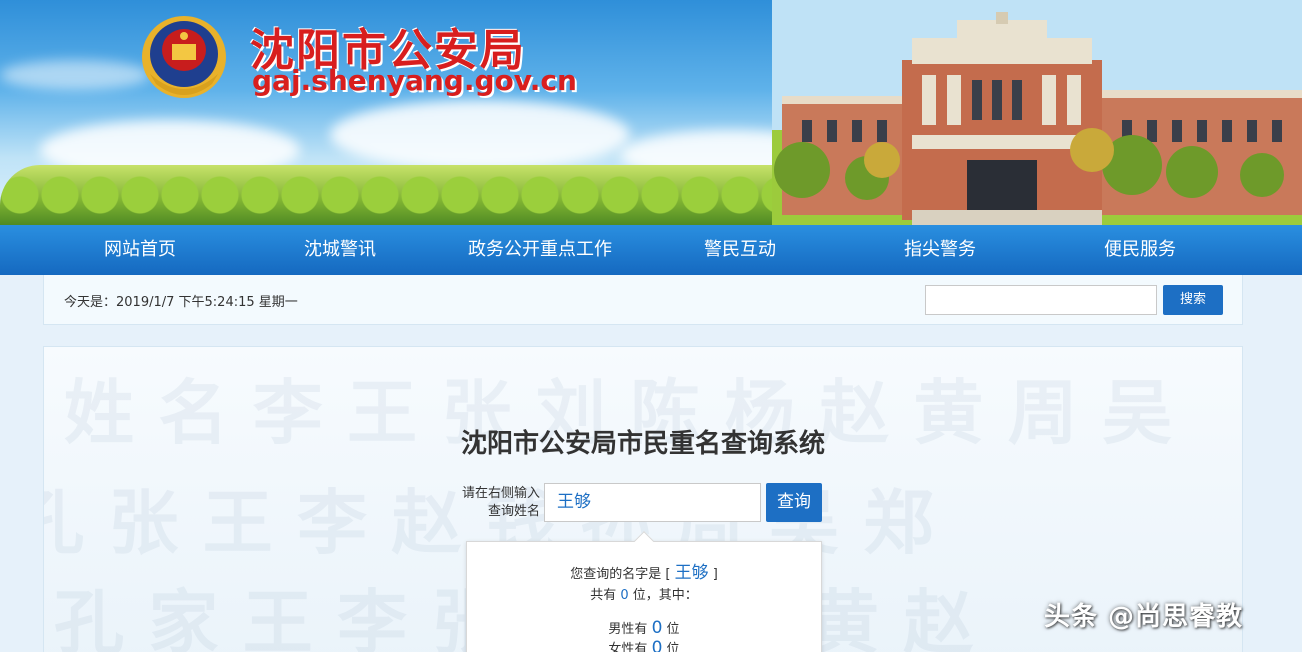 The height and width of the screenshot is (652, 1302). Describe the element at coordinates (140, 250) in the screenshot. I see `nav-item-home: 网站首页` at that location.